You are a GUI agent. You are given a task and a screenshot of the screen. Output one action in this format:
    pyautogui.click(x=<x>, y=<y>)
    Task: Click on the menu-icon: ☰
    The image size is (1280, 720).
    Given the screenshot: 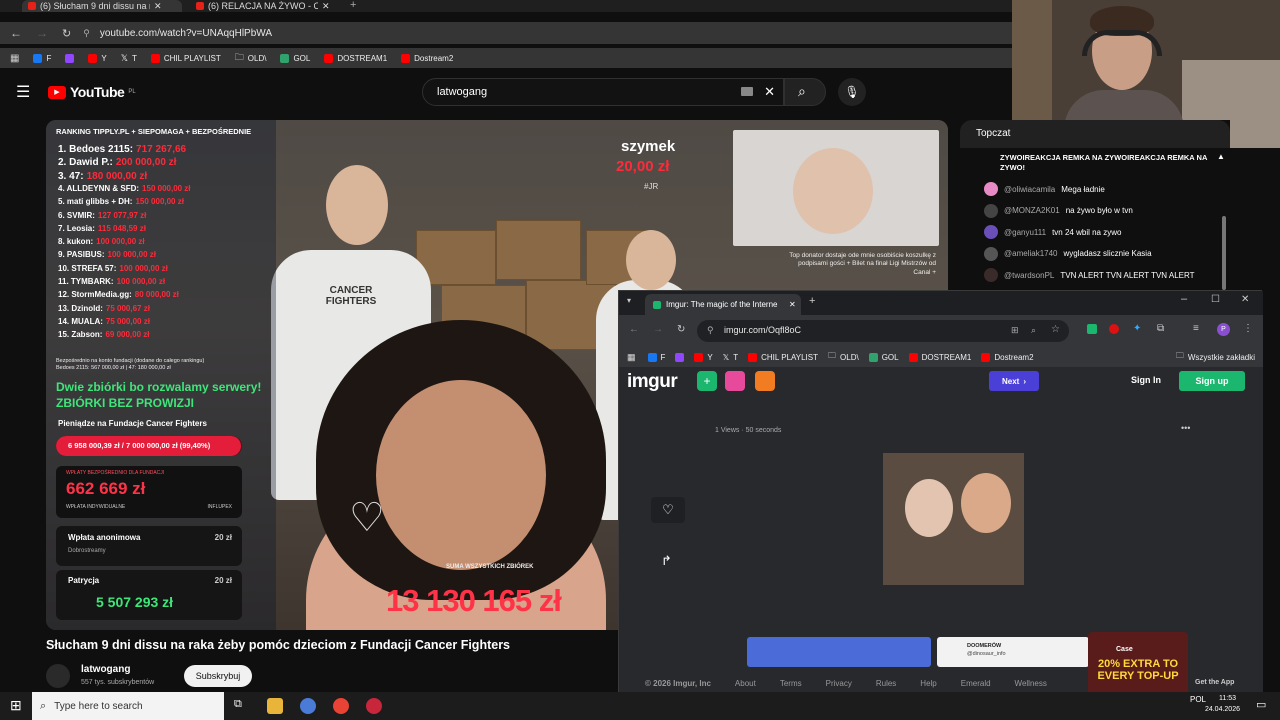 What is the action you would take?
    pyautogui.click(x=23, y=92)
    